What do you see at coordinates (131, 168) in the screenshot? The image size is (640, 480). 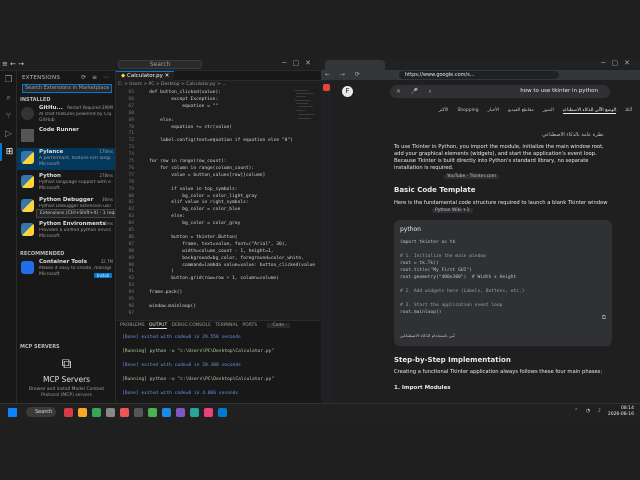 I see `line-number: 76` at bounding box center [131, 168].